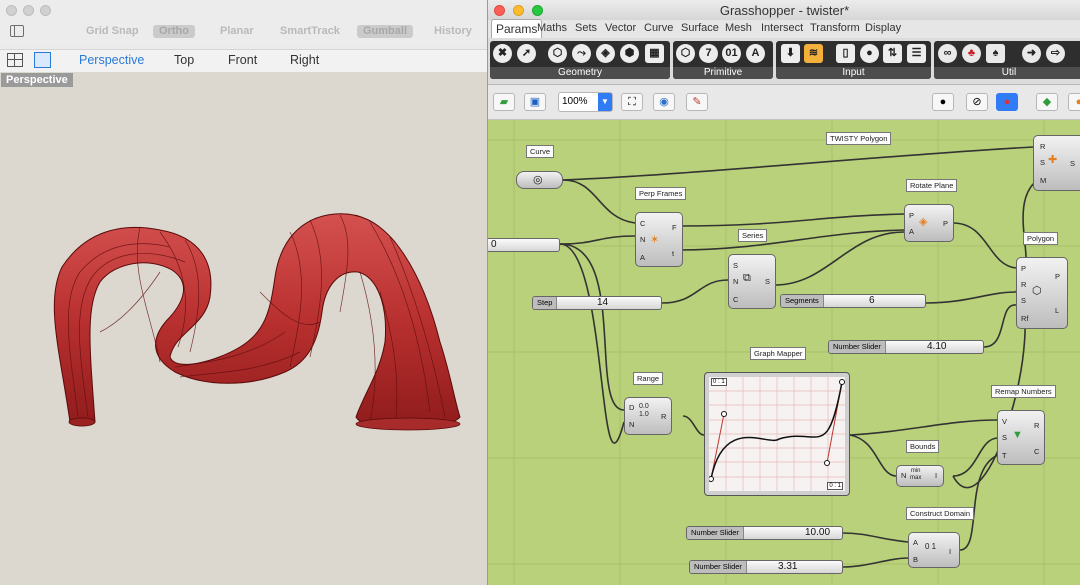 This screenshot has width=1080, height=585. I want to click on port-t: T, so click(1004, 455).